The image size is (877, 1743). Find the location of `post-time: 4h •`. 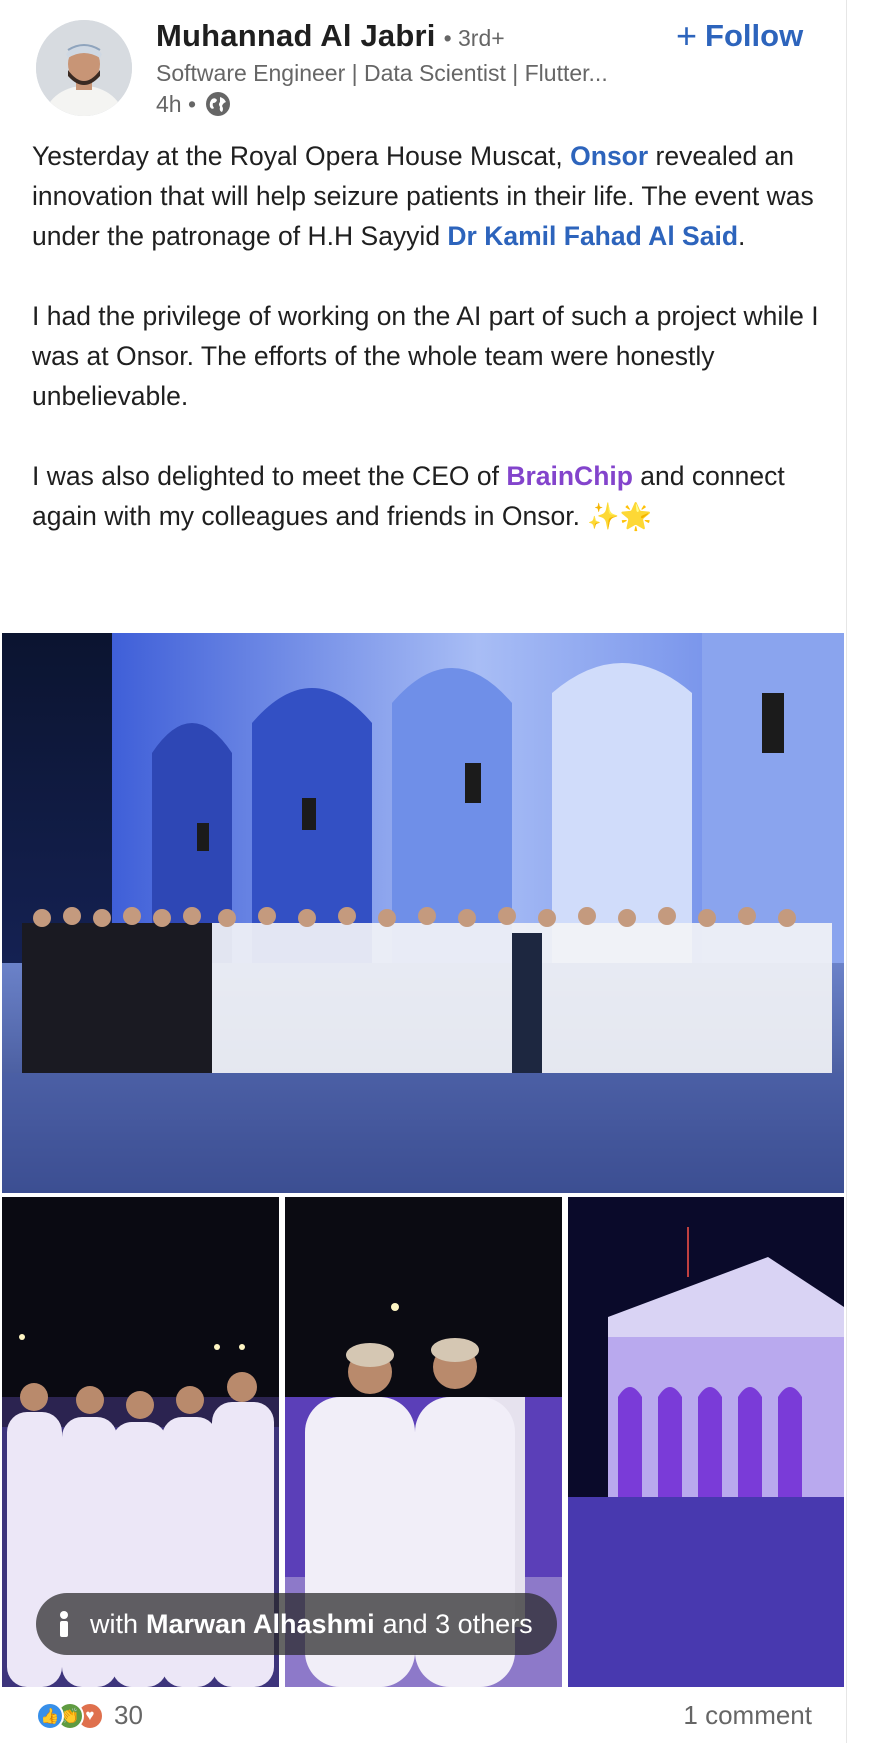

post-time: 4h • is located at coordinates (176, 103).